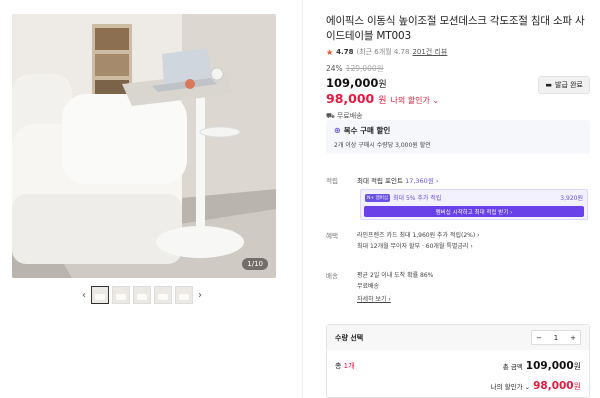 This screenshot has height=398, width=600. What do you see at coordinates (377, 197) in the screenshot?
I see `membership-badge: N+ 멤버십` at bounding box center [377, 197].